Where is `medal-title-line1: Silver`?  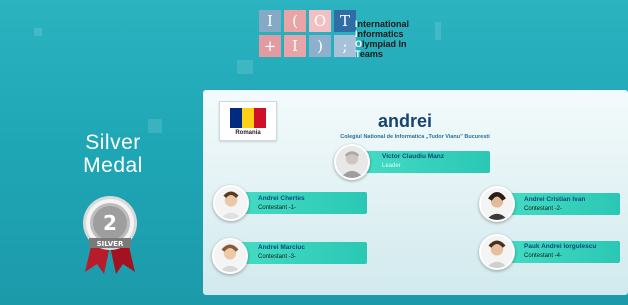
medal-title-line1: Silver is located at coordinates (113, 142).